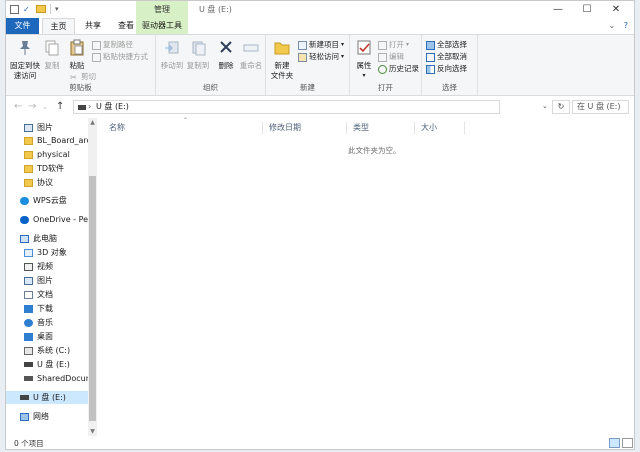 The width and height of the screenshot is (640, 452). What do you see at coordinates (92, 431) in the screenshot?
I see `scroll-down-icon: ▼` at bounding box center [92, 431].